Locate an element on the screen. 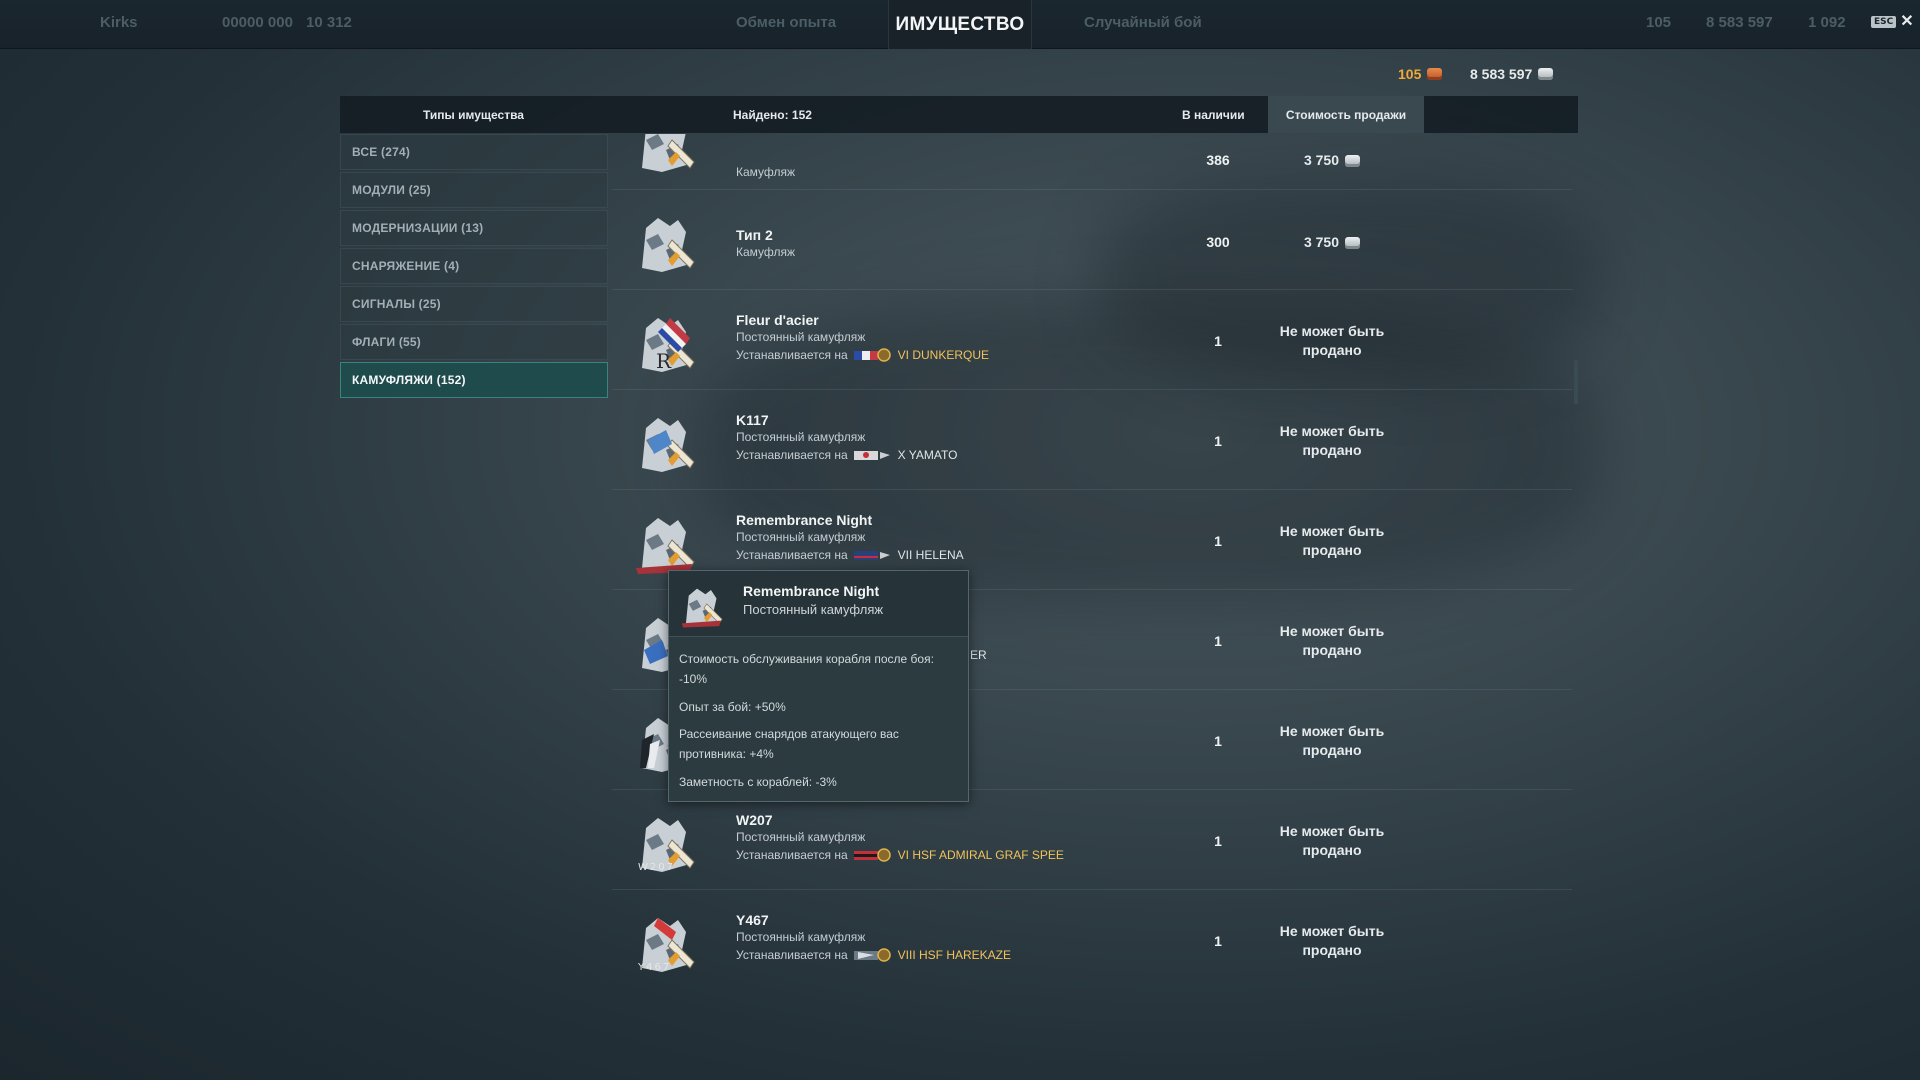 Image resolution: width=1920 pixels, height=1080 pixels. esc-key-hint: ESC is located at coordinates (1884, 22).